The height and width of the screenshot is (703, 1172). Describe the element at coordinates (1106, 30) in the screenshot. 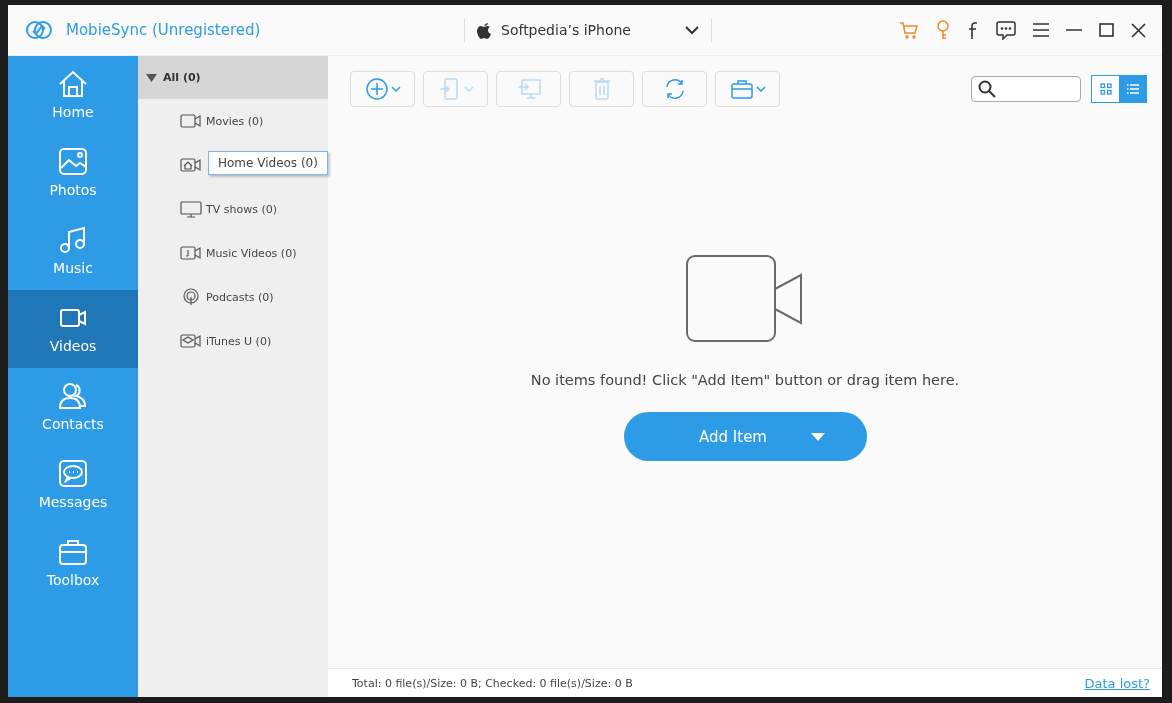

I see `maximize-icon` at that location.